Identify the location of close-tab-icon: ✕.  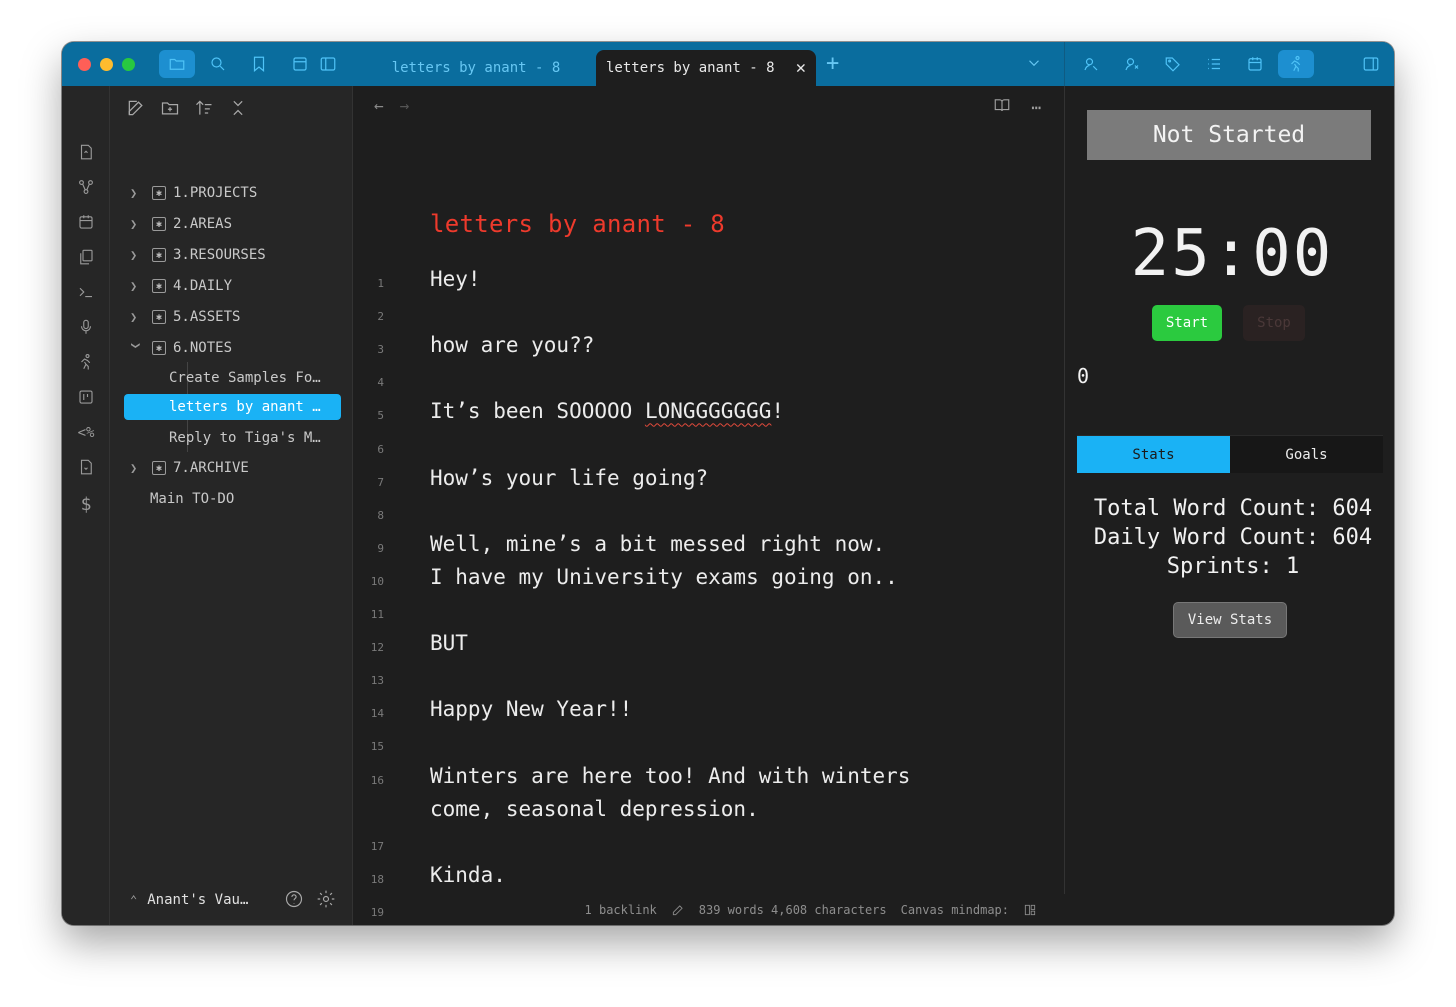
(801, 68).